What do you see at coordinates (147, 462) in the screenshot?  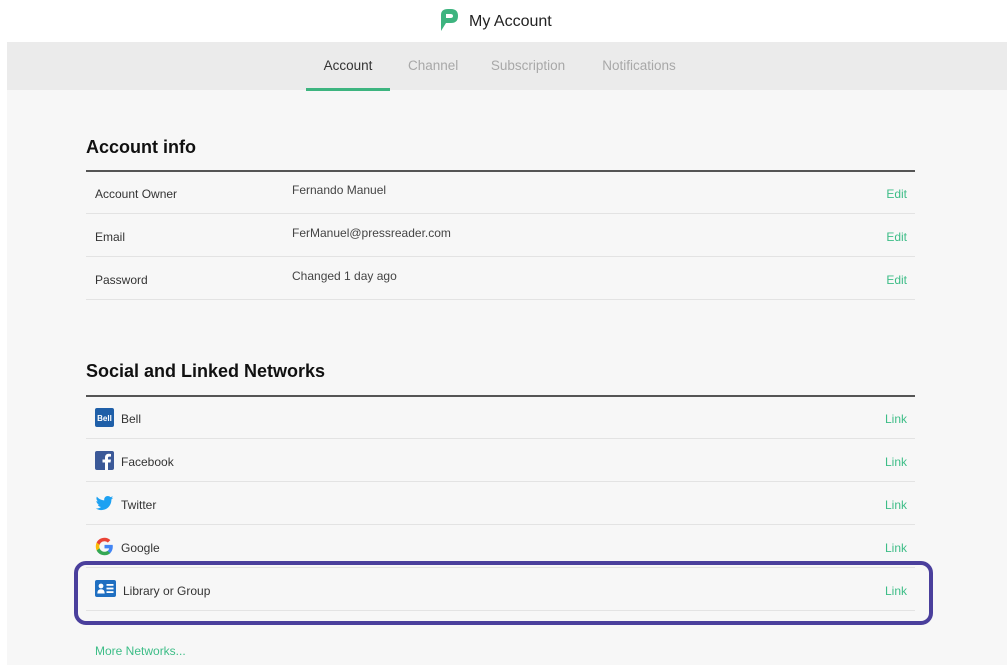 I see `network-label: Facebook` at bounding box center [147, 462].